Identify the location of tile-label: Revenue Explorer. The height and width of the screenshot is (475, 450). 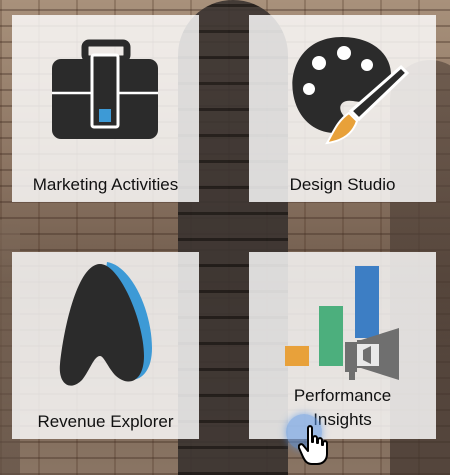
(105, 421).